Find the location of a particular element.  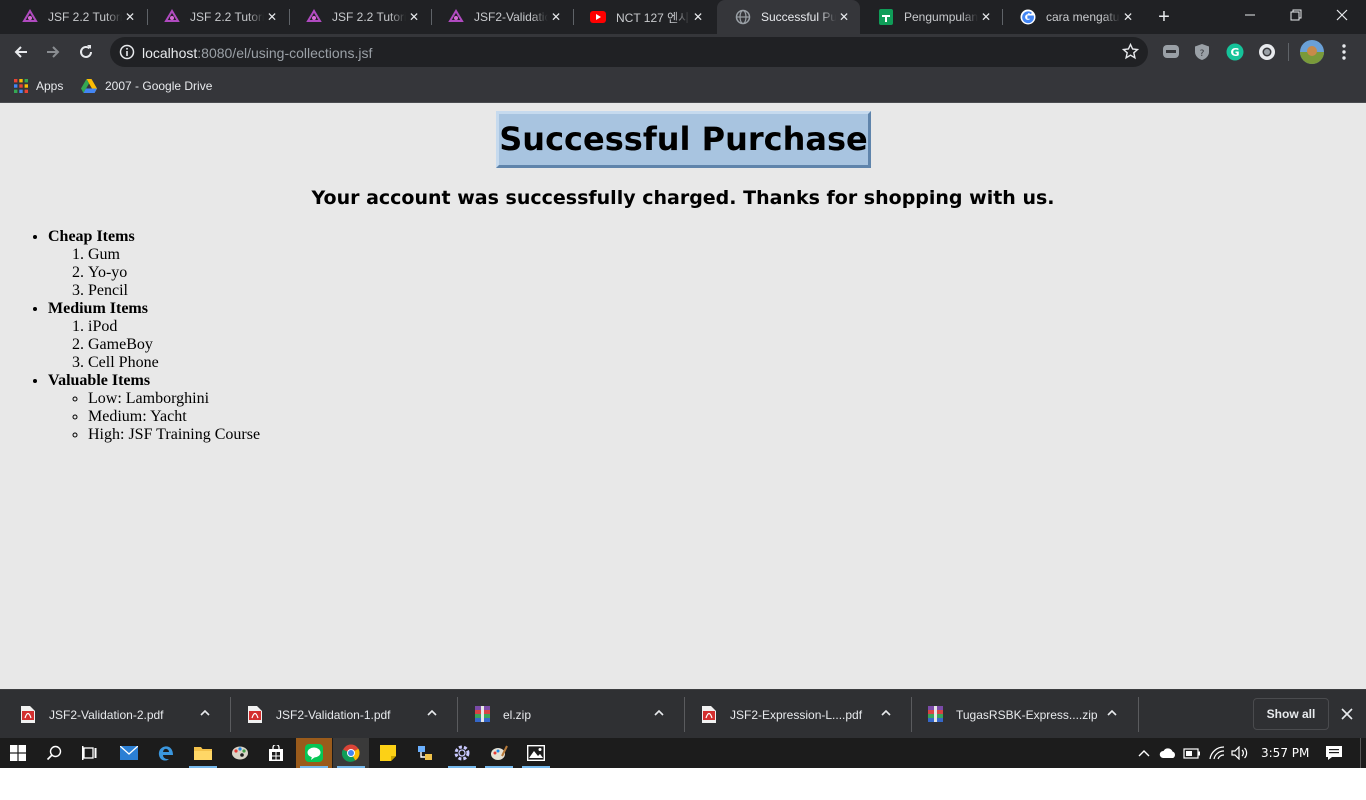

battery-icon is located at coordinates (1192, 753).